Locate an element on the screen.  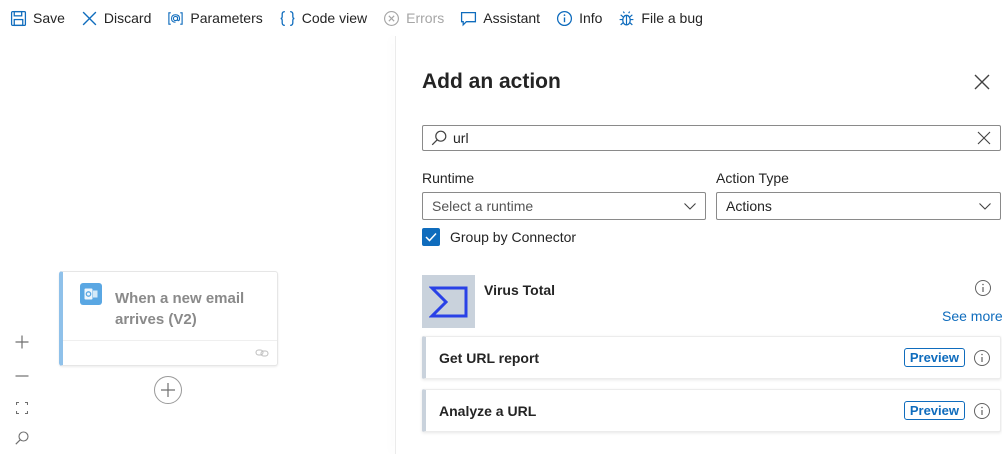
assistant-button: Assistant is located at coordinates (500, 18).